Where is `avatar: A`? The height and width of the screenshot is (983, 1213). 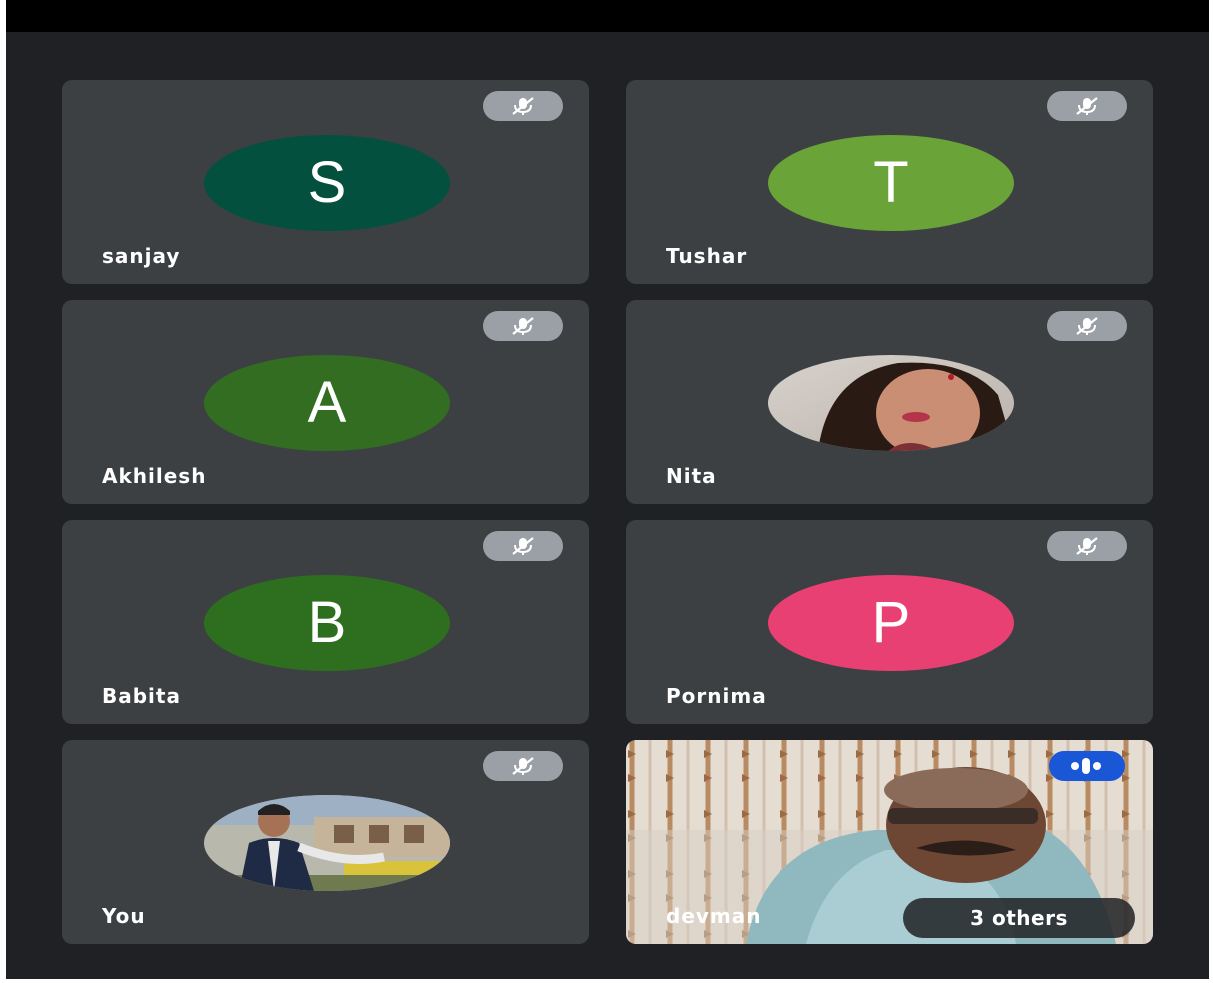 avatar: A is located at coordinates (327, 403).